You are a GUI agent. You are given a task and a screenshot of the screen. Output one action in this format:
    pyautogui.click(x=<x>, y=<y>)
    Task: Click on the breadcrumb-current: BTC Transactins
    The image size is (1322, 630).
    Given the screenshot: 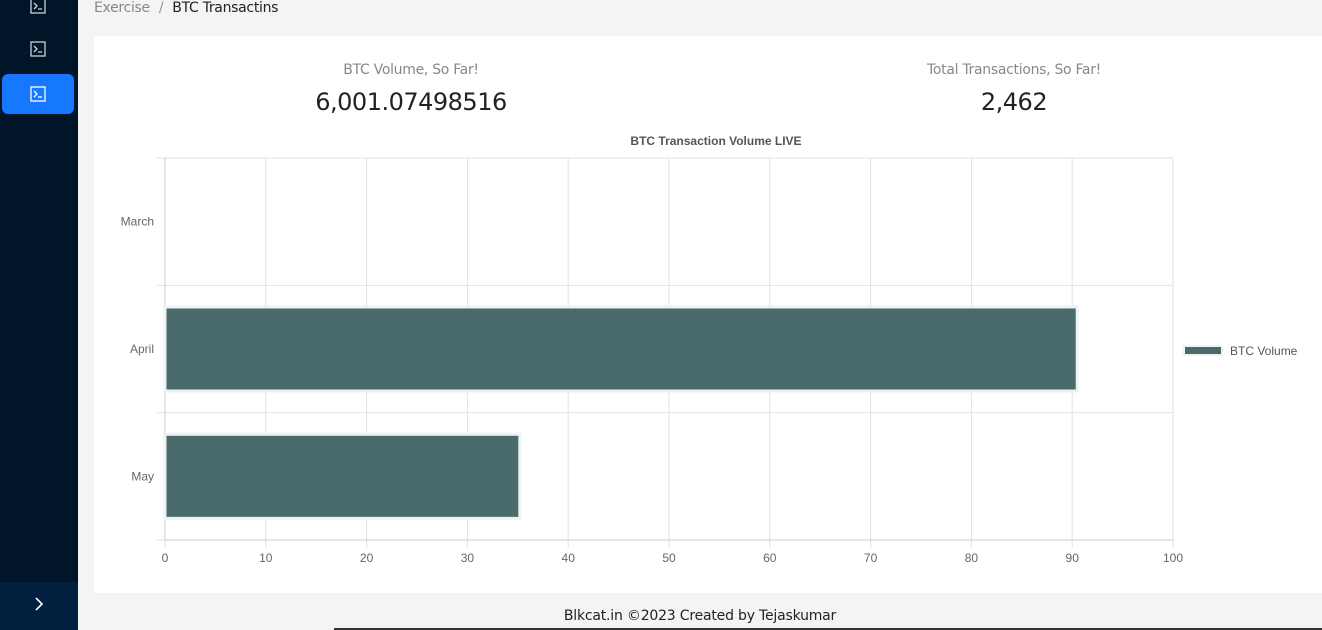 What is the action you would take?
    pyautogui.click(x=225, y=8)
    